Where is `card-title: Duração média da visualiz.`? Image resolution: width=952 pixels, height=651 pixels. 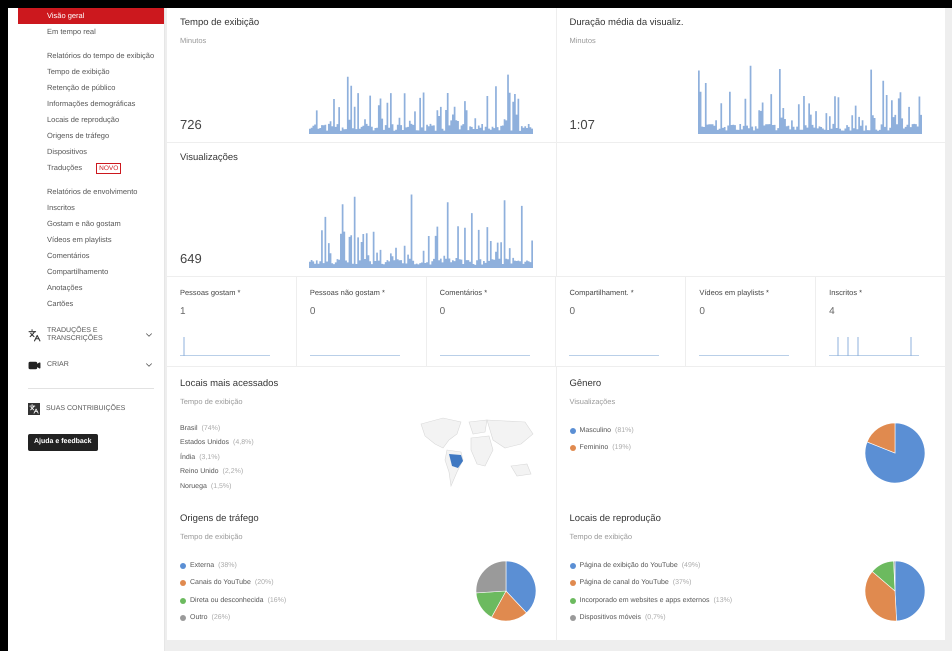
card-title: Duração média da visualiz. is located at coordinates (627, 23).